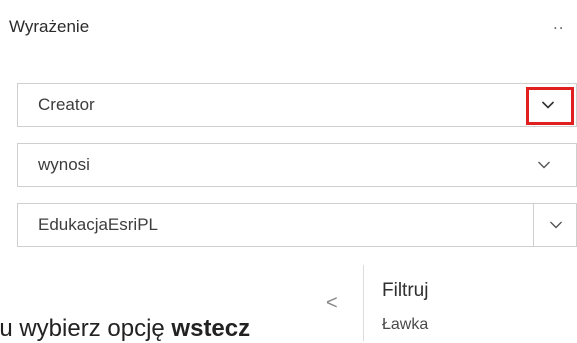  Describe the element at coordinates (66, 104) in the screenshot. I see `field-select-value: Creator` at that location.